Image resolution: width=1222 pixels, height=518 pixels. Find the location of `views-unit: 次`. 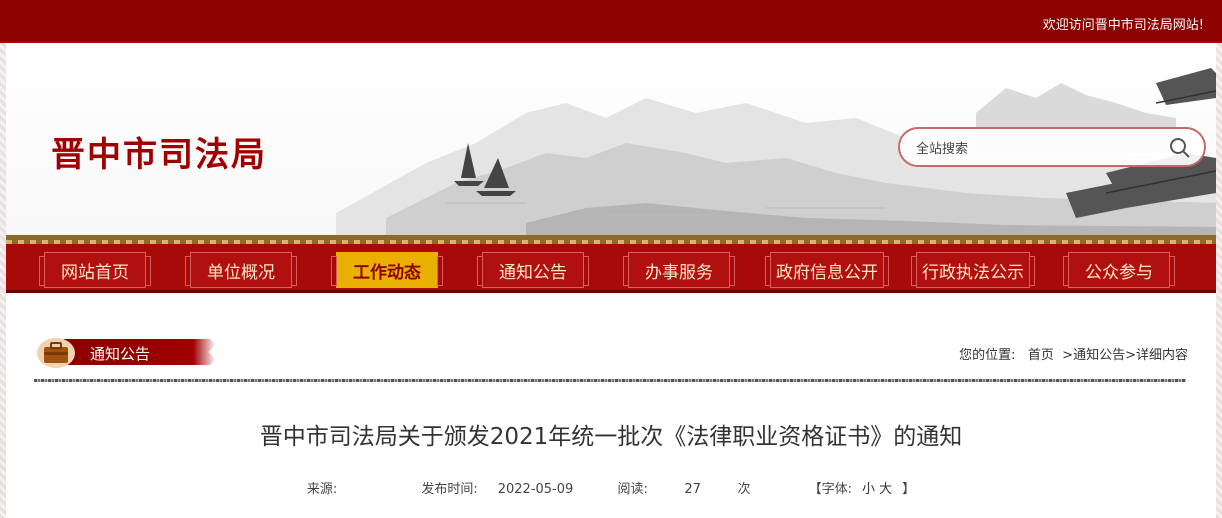

views-unit: 次 is located at coordinates (744, 489).